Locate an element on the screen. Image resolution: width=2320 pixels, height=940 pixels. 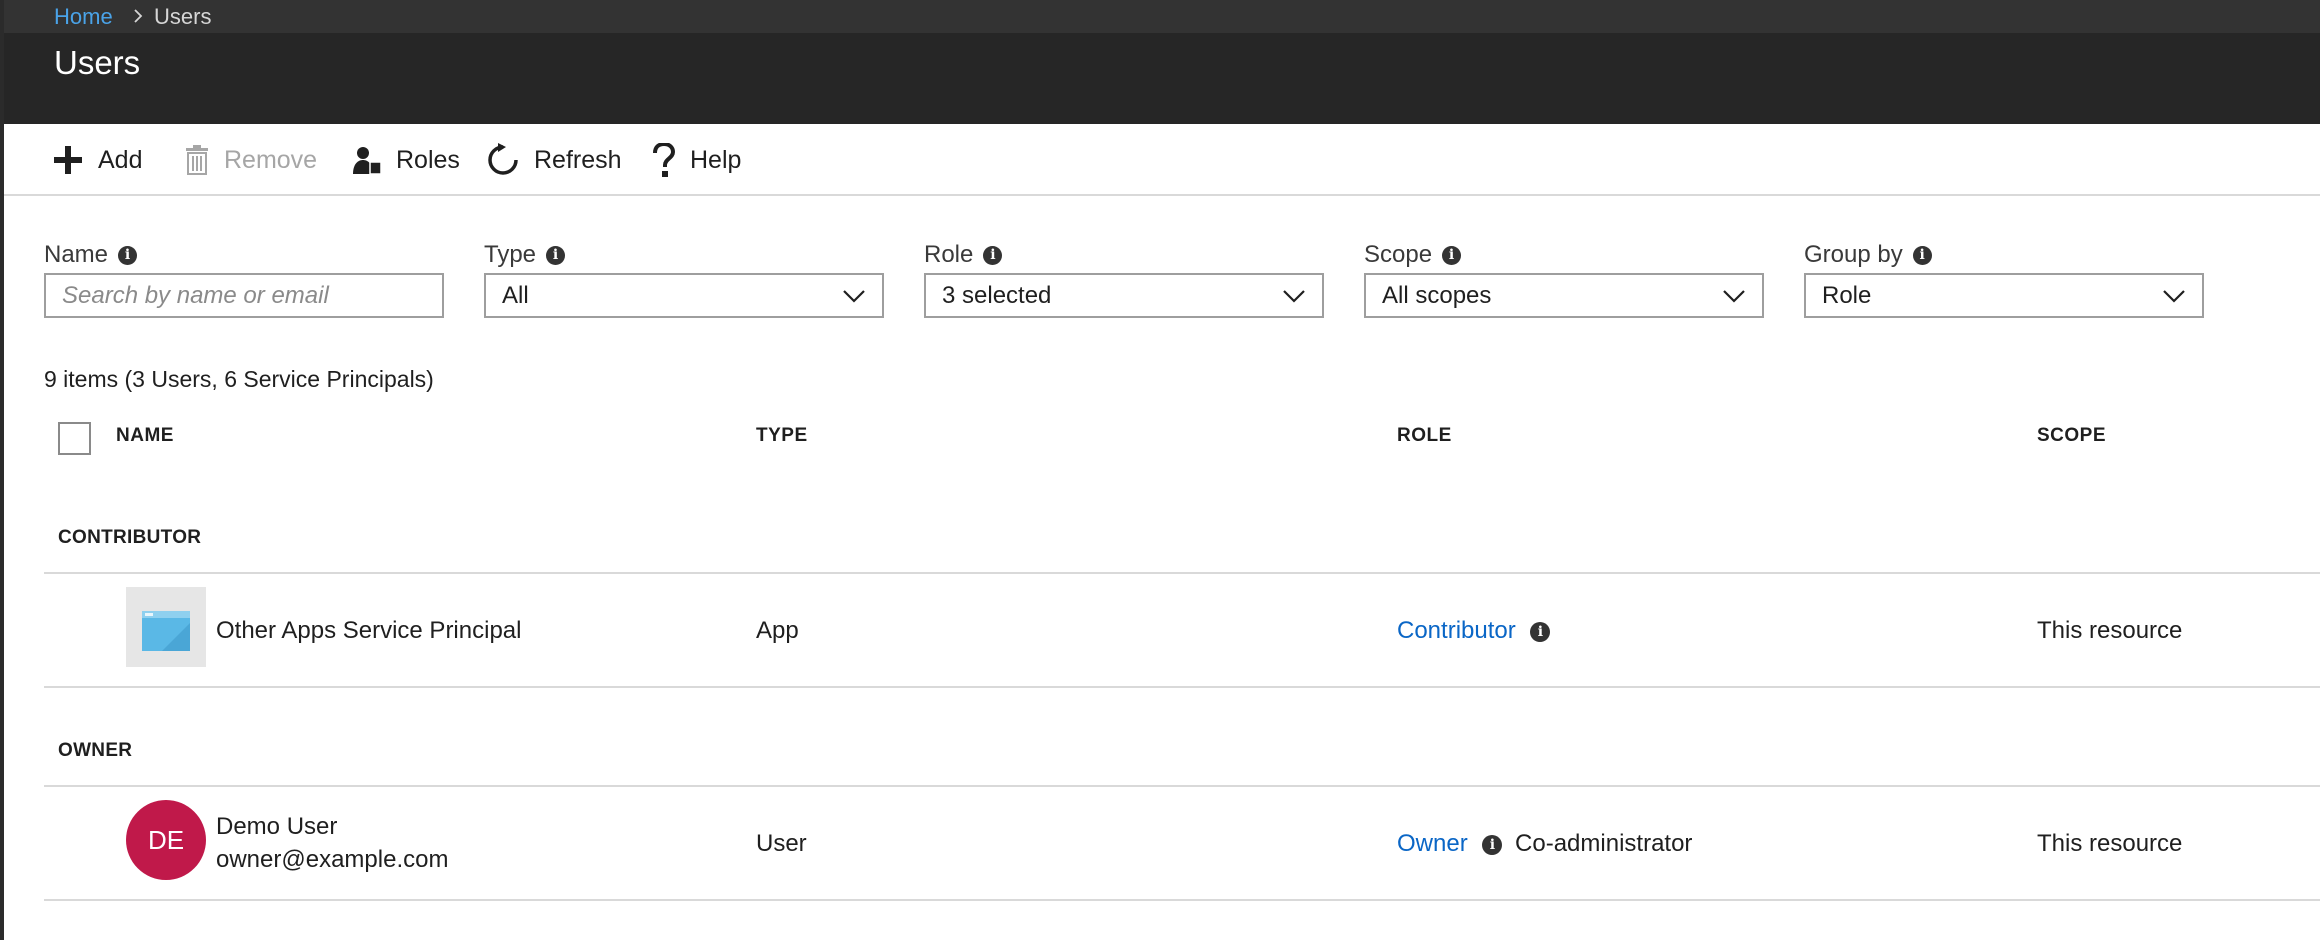
refresh-button: Refresh is located at coordinates (554, 160).